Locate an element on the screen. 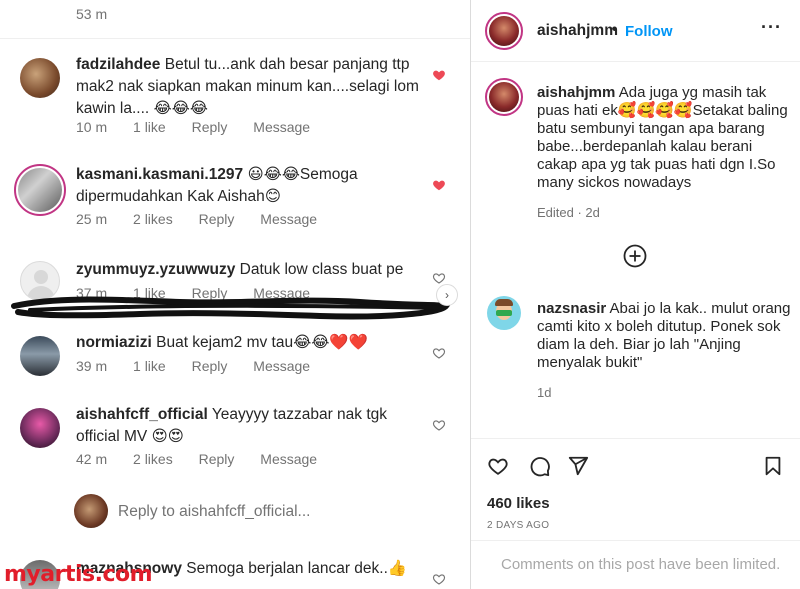 This screenshot has width=800, height=589. save-icon is located at coordinates (773, 466).